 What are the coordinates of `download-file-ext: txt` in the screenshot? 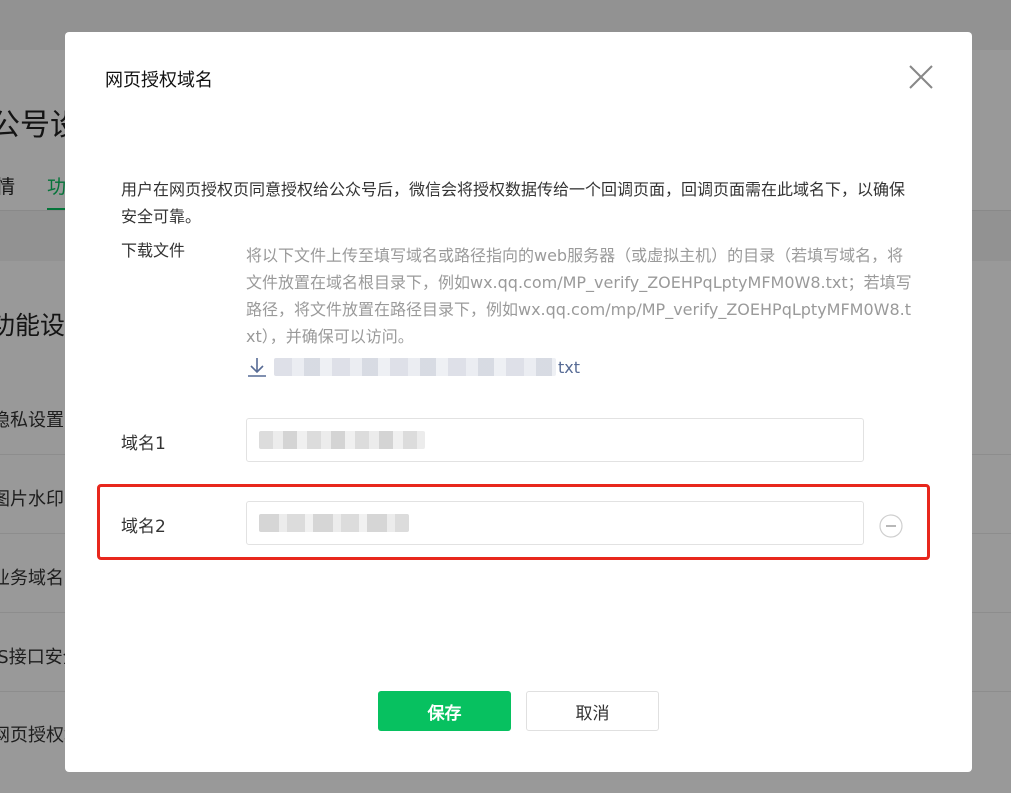 It's located at (569, 367).